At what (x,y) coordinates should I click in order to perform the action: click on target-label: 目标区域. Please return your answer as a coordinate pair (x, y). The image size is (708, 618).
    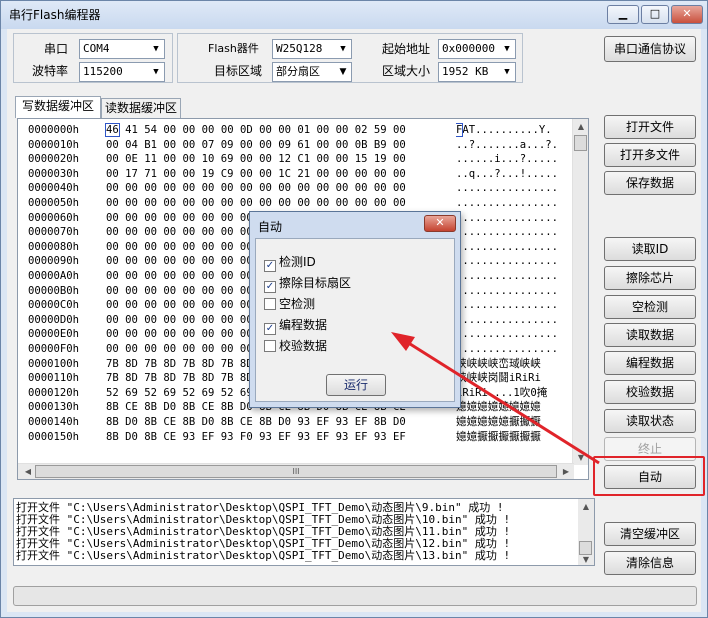
    Looking at the image, I should click on (238, 71).